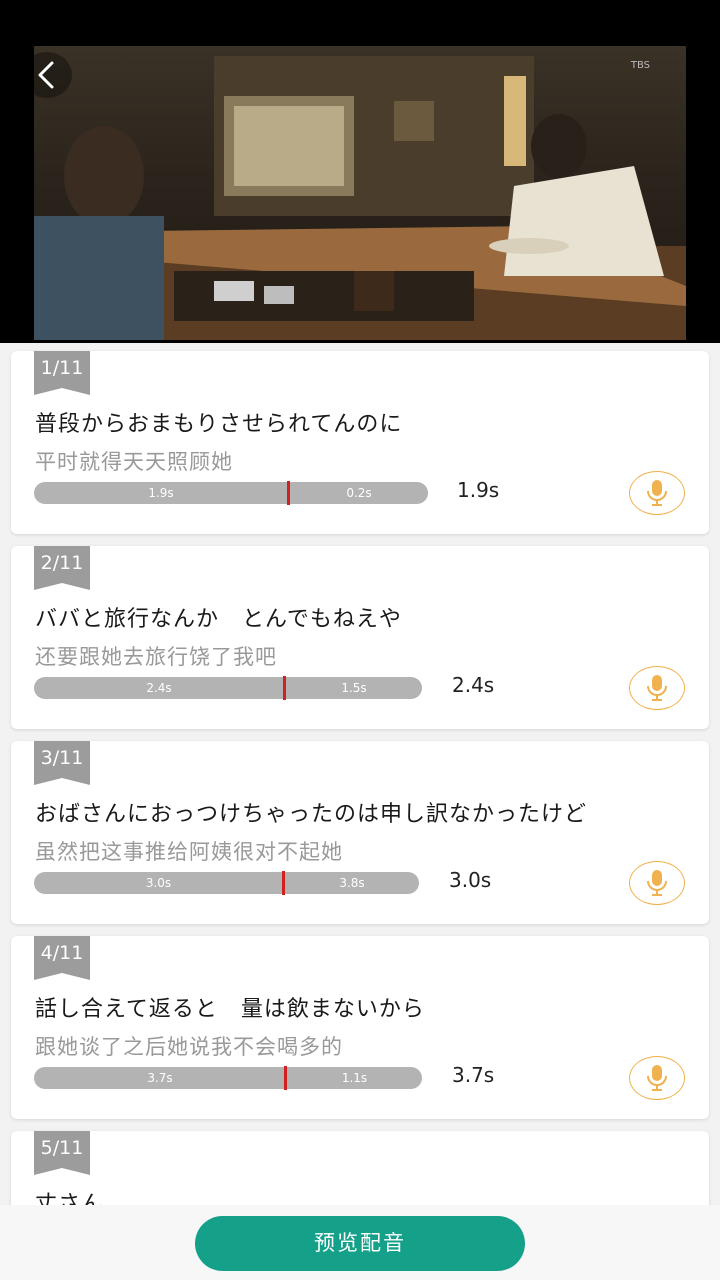 The image size is (720, 1280). I want to click on line-index-badge: 2/11, so click(62, 564).